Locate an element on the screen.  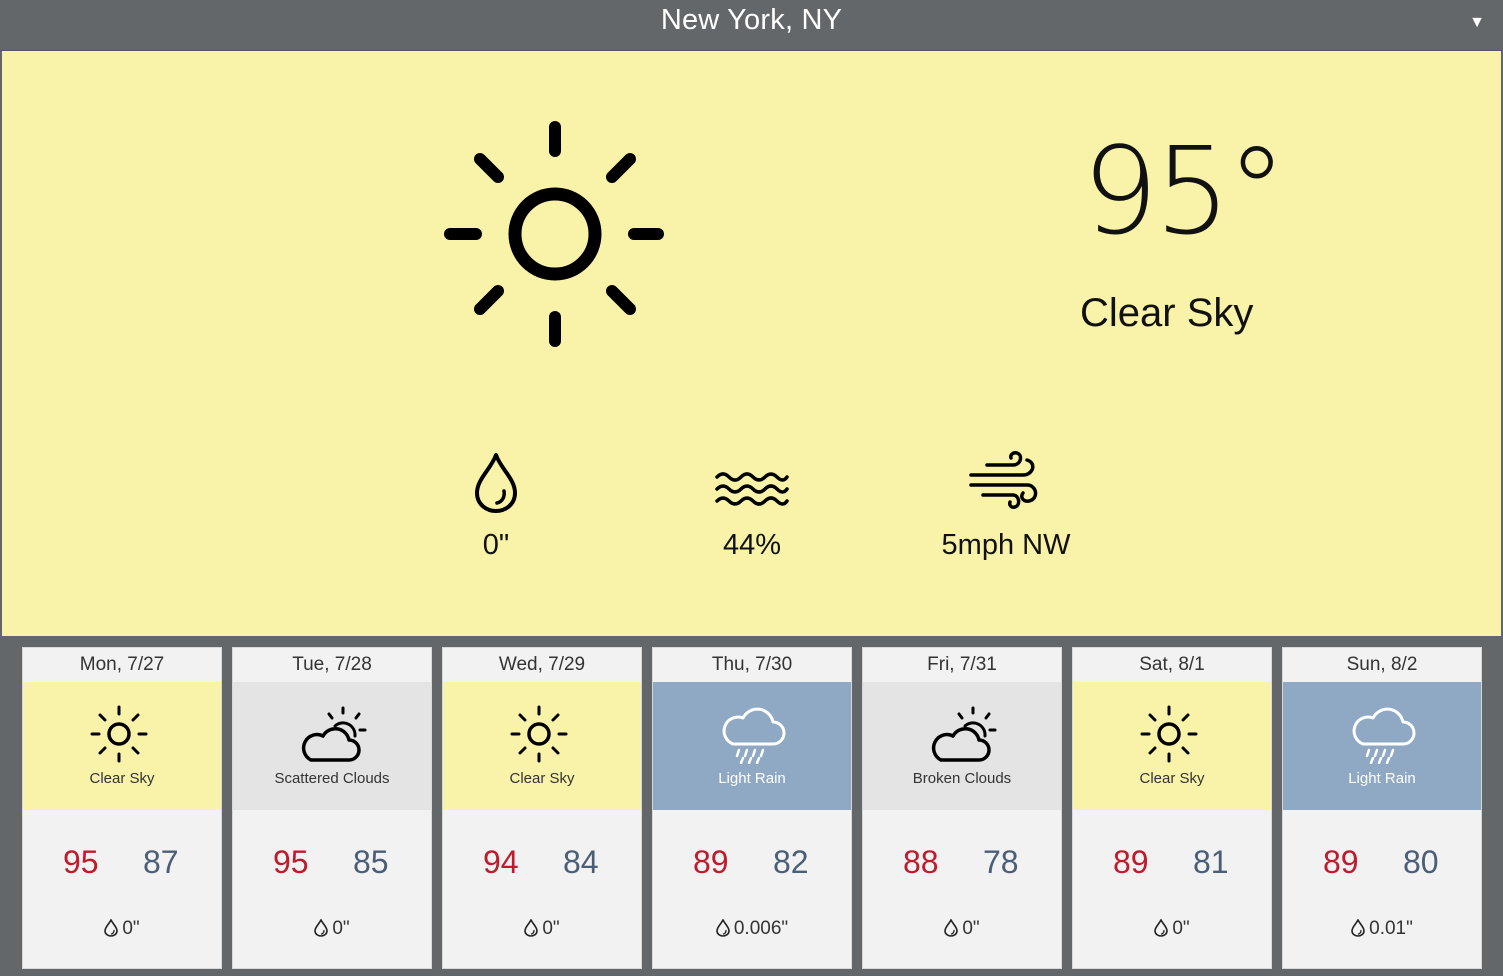
forecast-temps: 95 85 is located at coordinates (332, 864).